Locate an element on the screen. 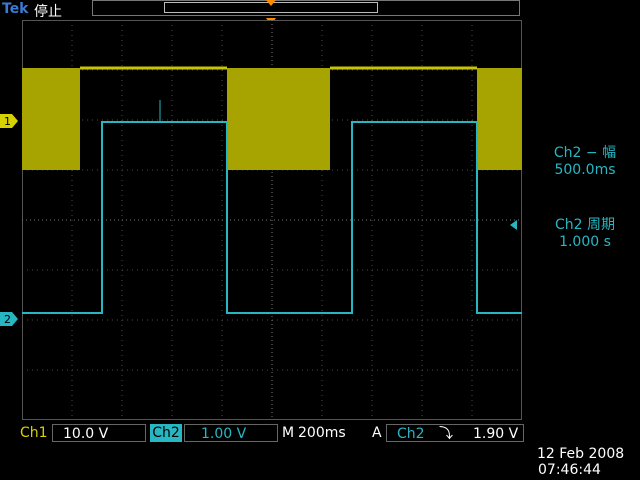 The width and height of the screenshot is (640, 480). measurement-ch2-period: Ch2 周期 1.000 s is located at coordinates (585, 232).